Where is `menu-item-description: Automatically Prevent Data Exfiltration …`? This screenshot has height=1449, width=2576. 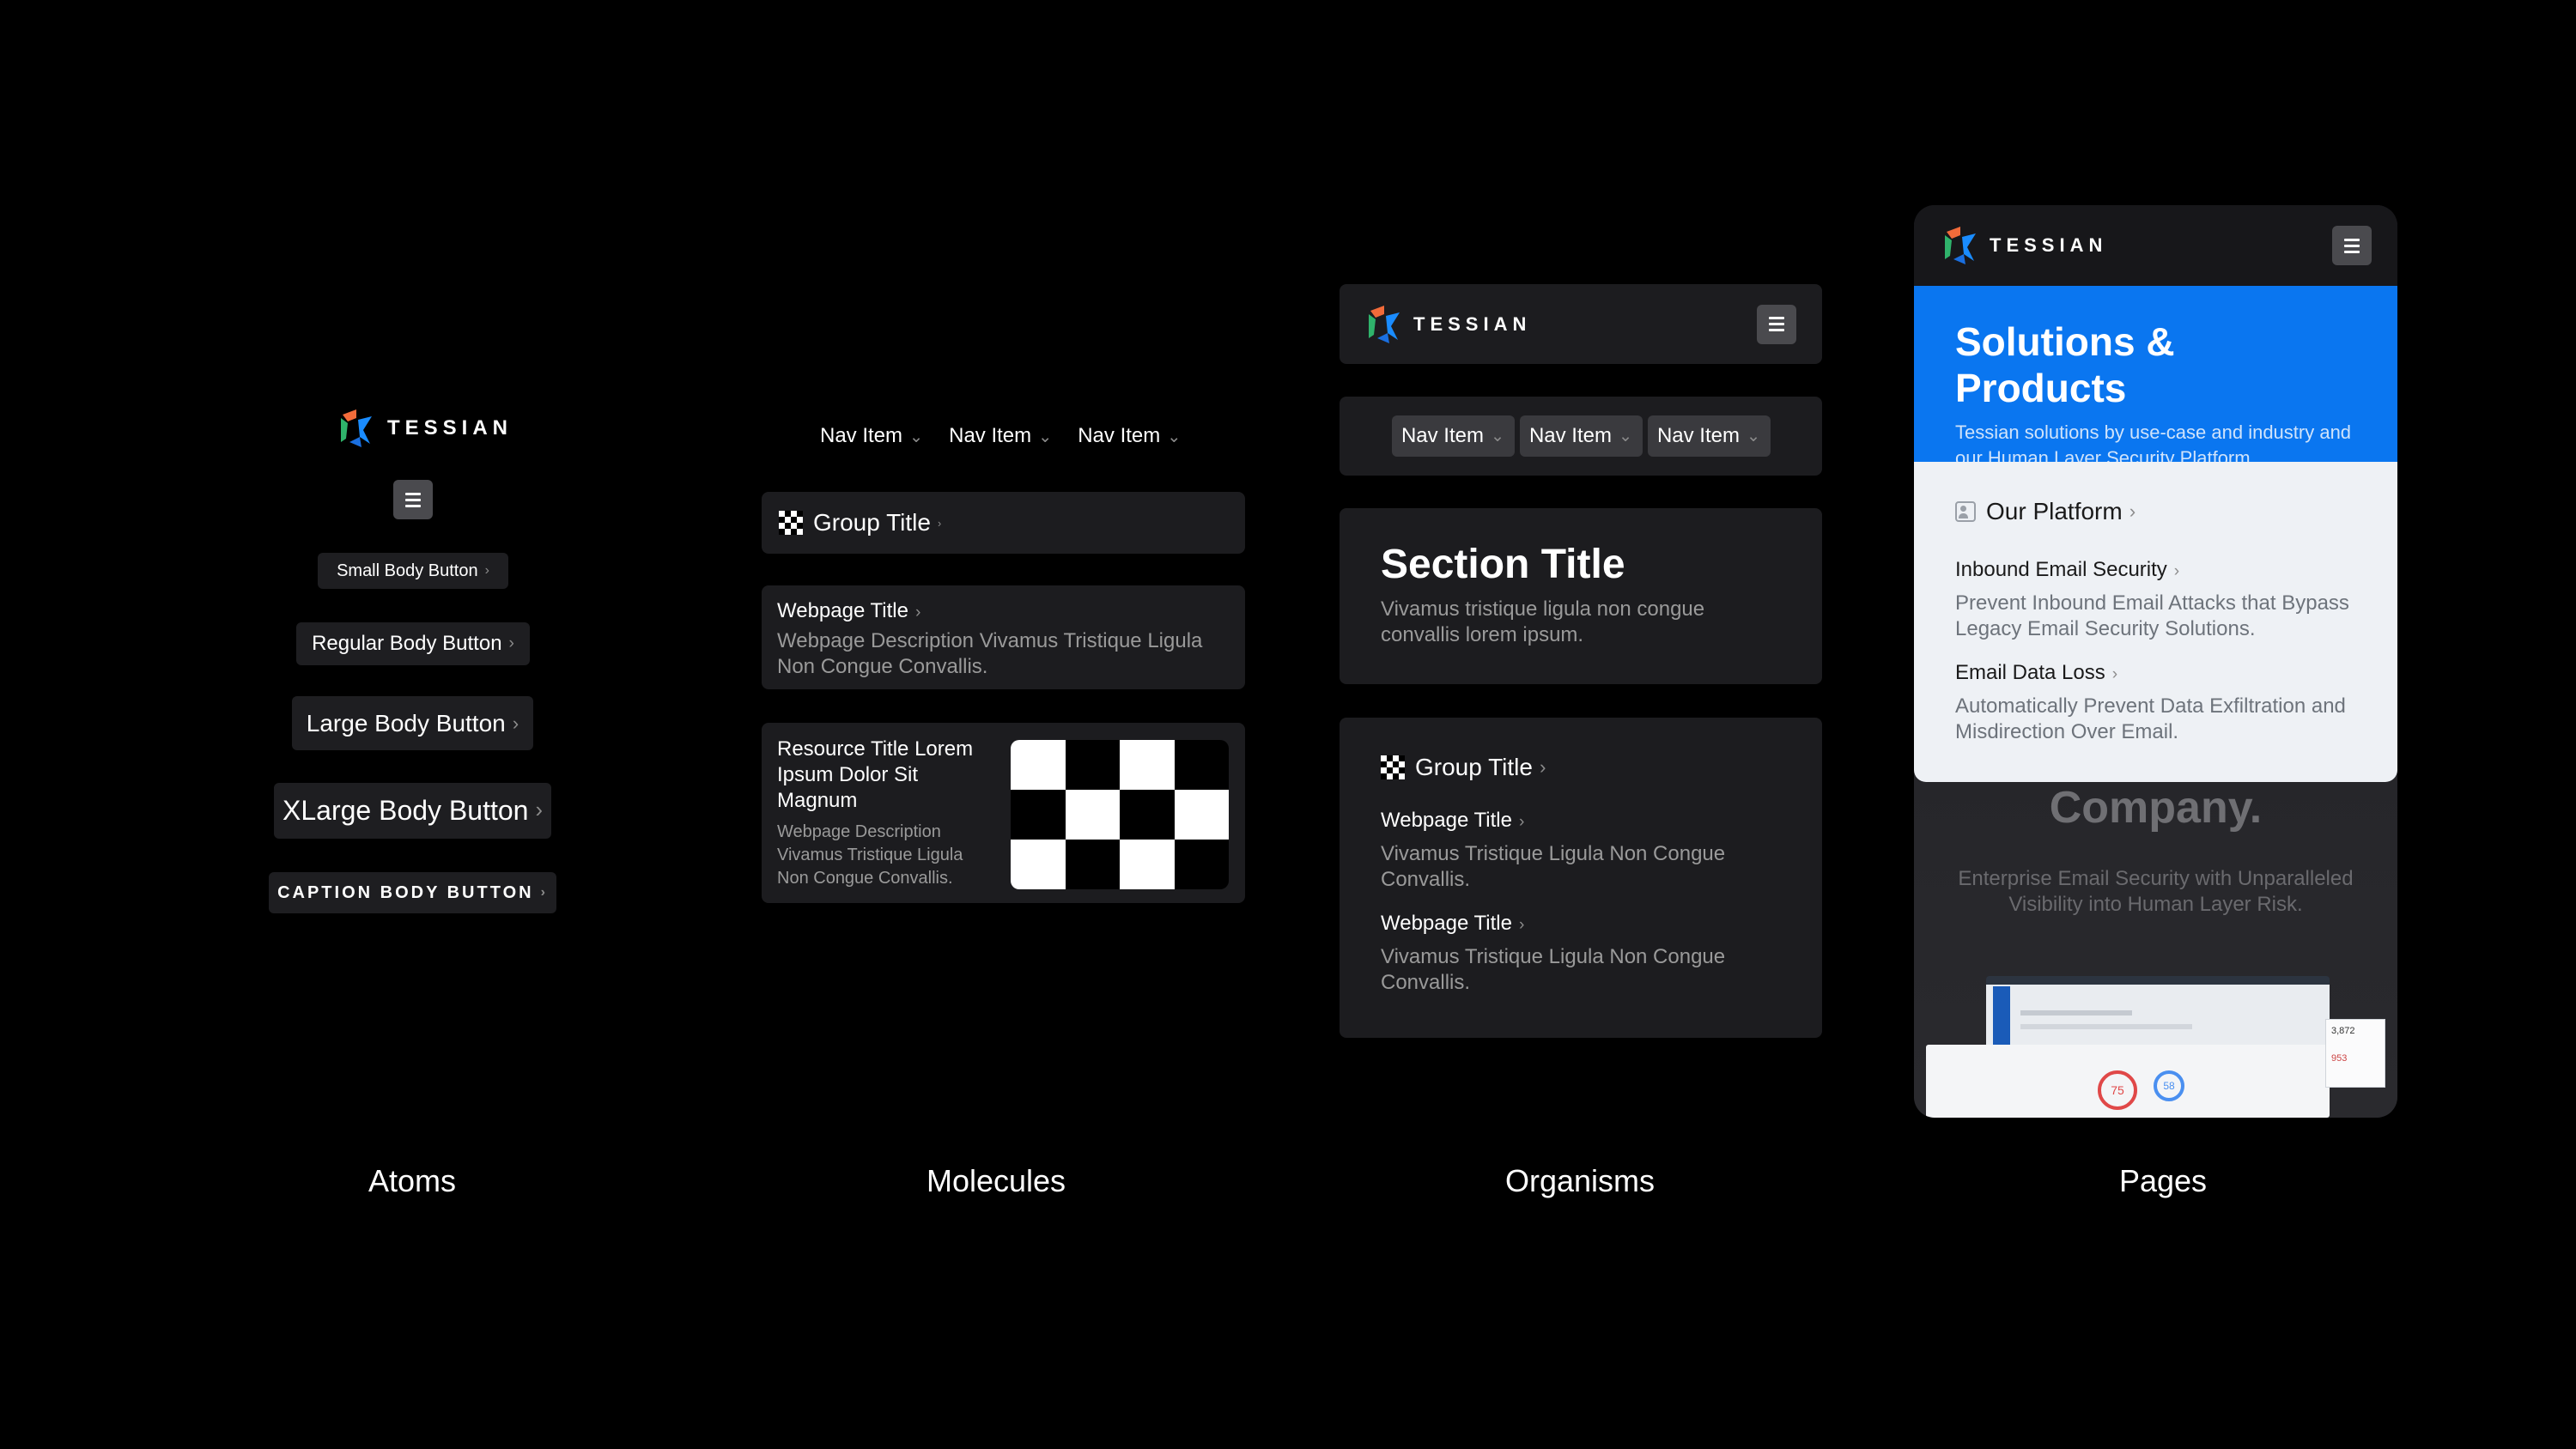 menu-item-description: Automatically Prevent Data Exfiltration … is located at coordinates (2150, 718).